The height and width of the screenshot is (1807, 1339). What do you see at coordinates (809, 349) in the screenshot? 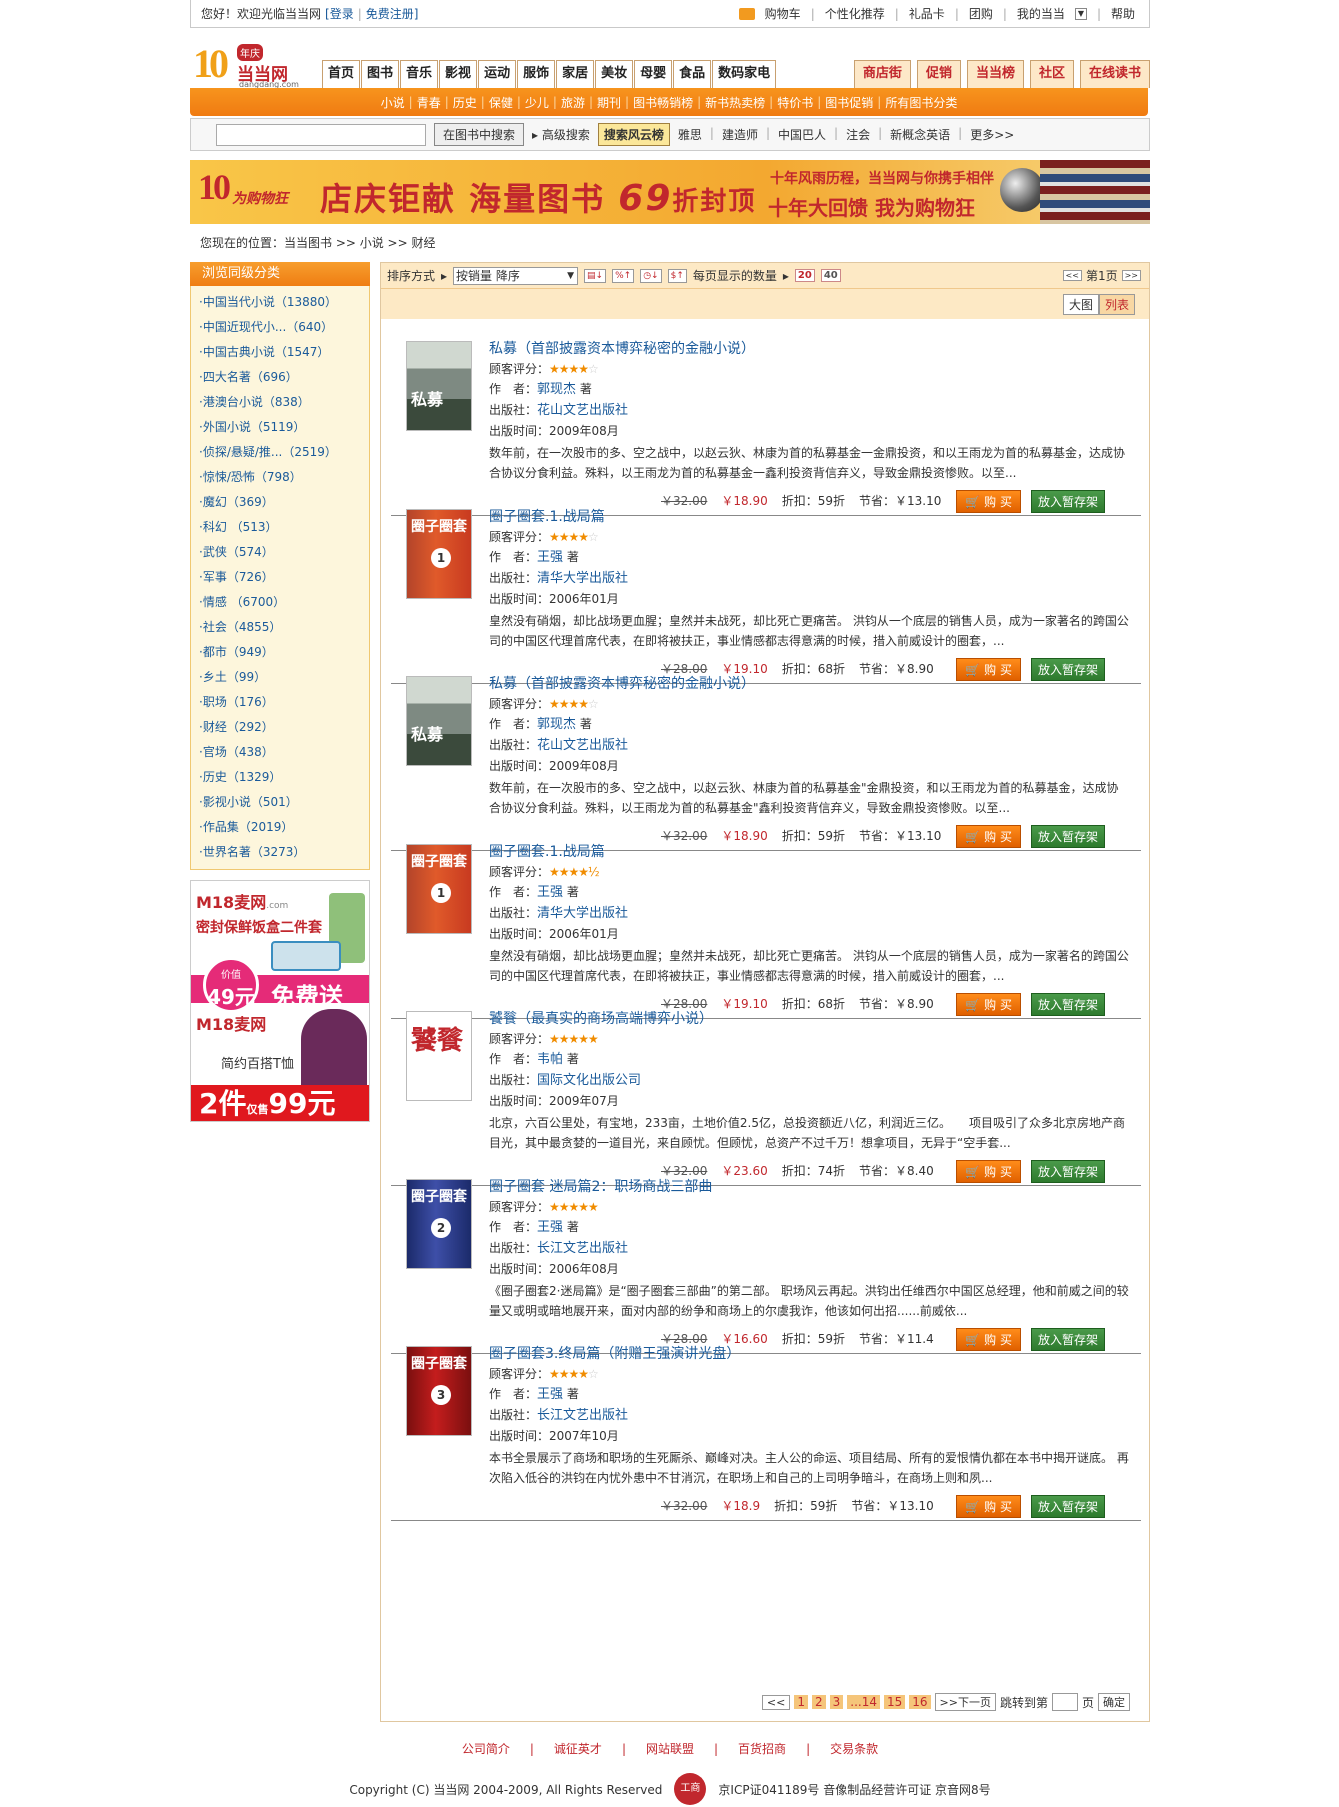
I see `product-title: 私募（首部披露资本博弈秘密的金融小说）` at bounding box center [809, 349].